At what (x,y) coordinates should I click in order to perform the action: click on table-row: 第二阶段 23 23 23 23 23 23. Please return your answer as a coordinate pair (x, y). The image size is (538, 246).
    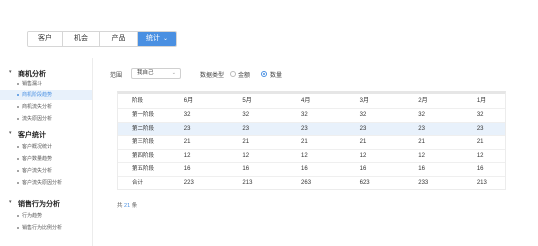
    Looking at the image, I should click on (311, 129).